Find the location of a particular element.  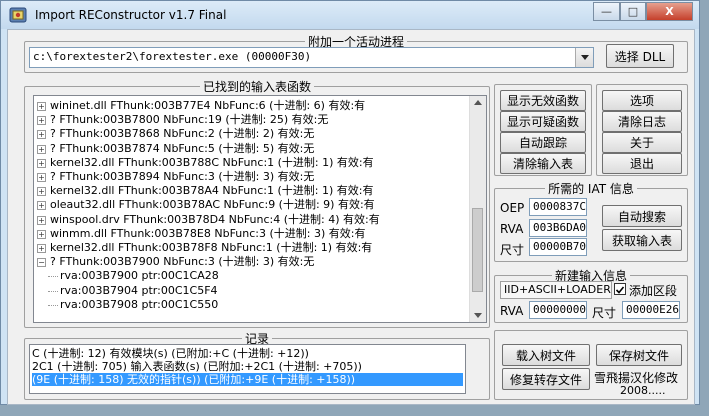

clear-log-button: 清除日志 is located at coordinates (642, 121).